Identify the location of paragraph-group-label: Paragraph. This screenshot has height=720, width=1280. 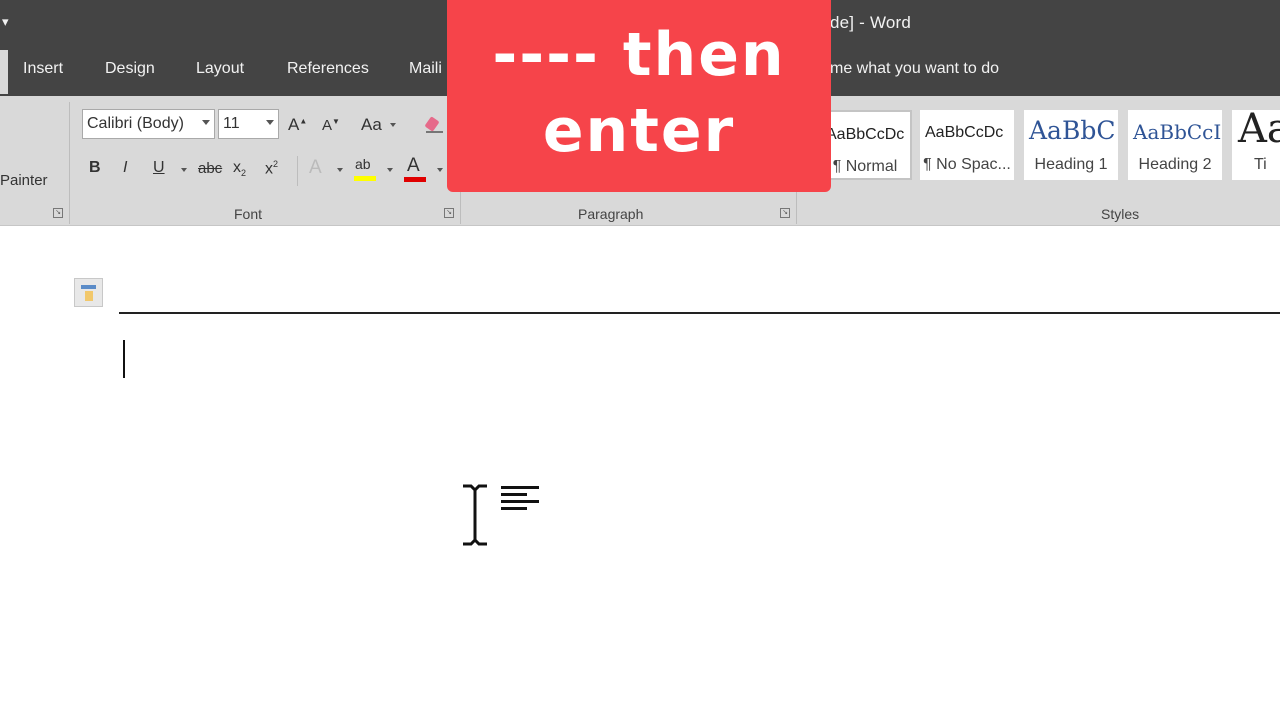
(611, 214).